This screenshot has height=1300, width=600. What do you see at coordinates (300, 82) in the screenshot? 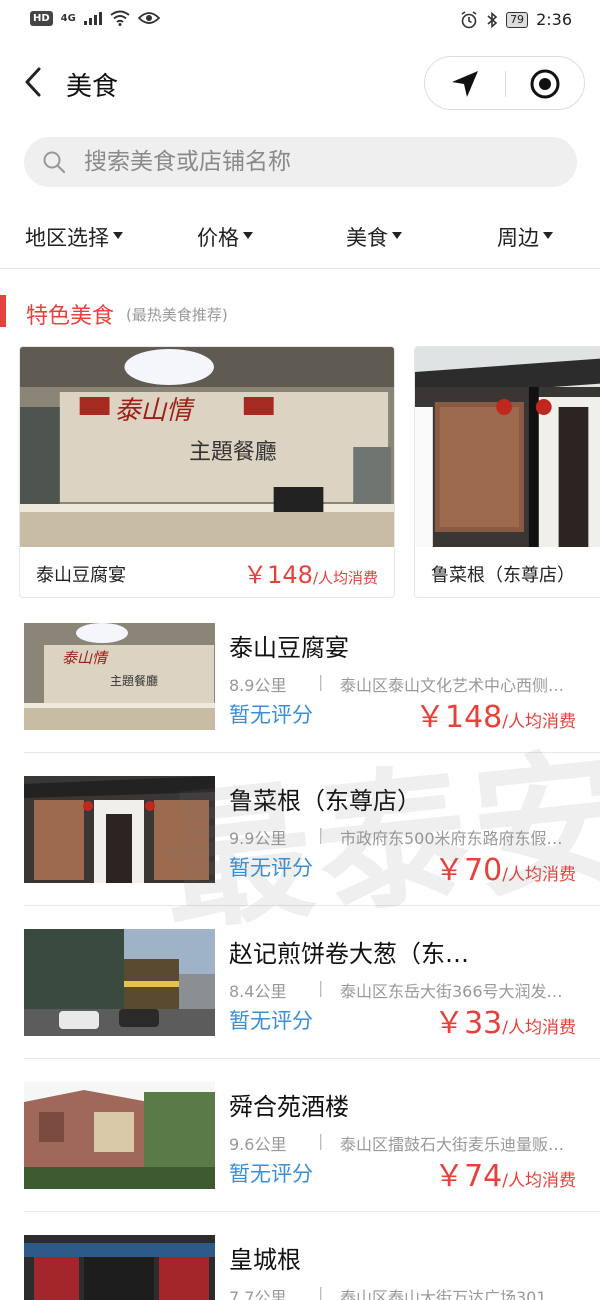
I see `nav-bar: 美食` at bounding box center [300, 82].